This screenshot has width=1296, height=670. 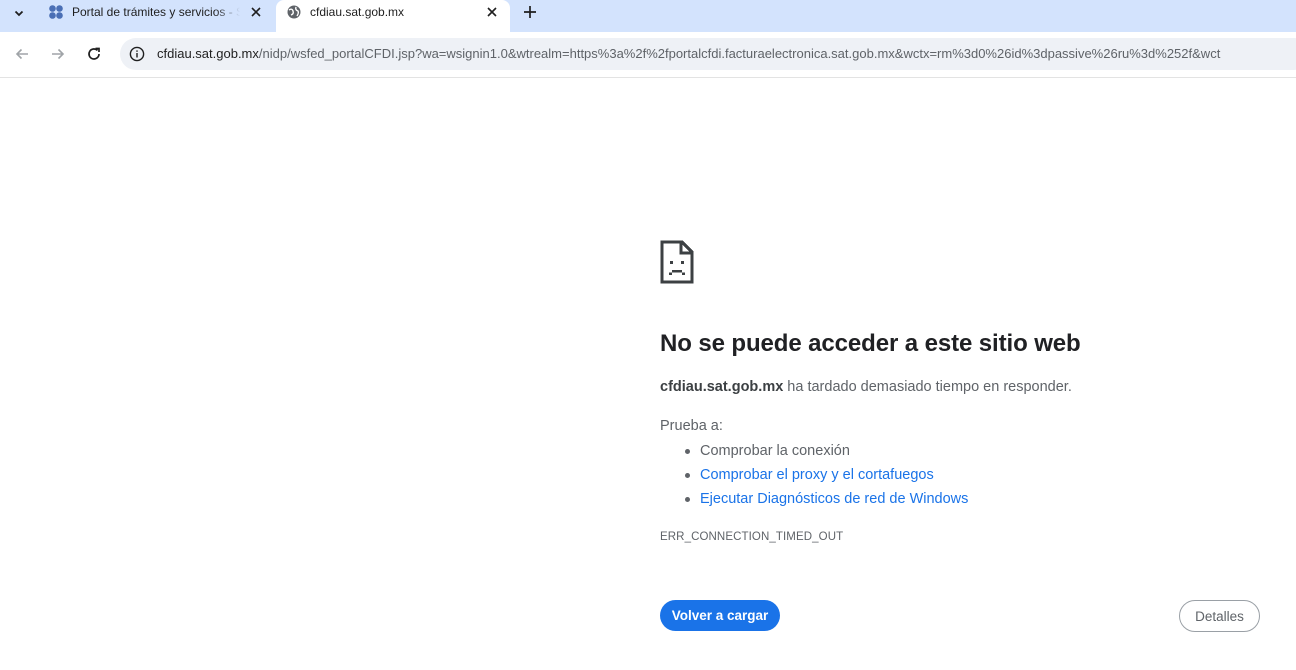 I want to click on reload-button, so click(x=94, y=54).